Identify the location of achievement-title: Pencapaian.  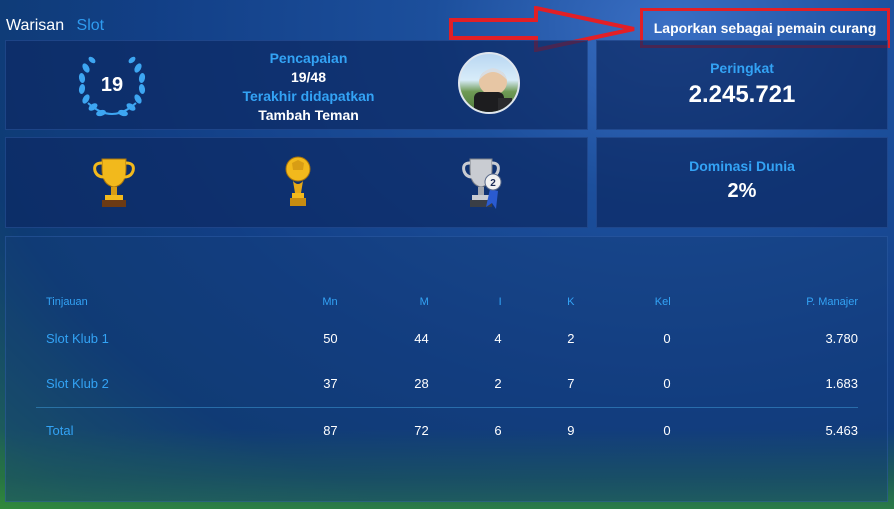
(308, 58).